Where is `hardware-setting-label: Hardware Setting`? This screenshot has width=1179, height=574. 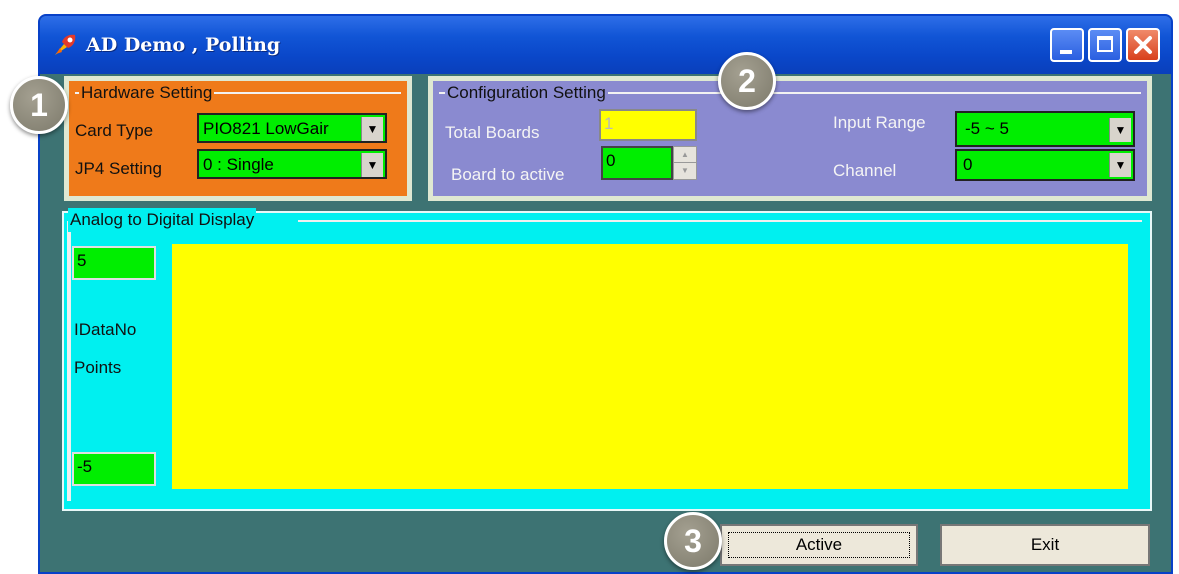 hardware-setting-label: Hardware Setting is located at coordinates (147, 93).